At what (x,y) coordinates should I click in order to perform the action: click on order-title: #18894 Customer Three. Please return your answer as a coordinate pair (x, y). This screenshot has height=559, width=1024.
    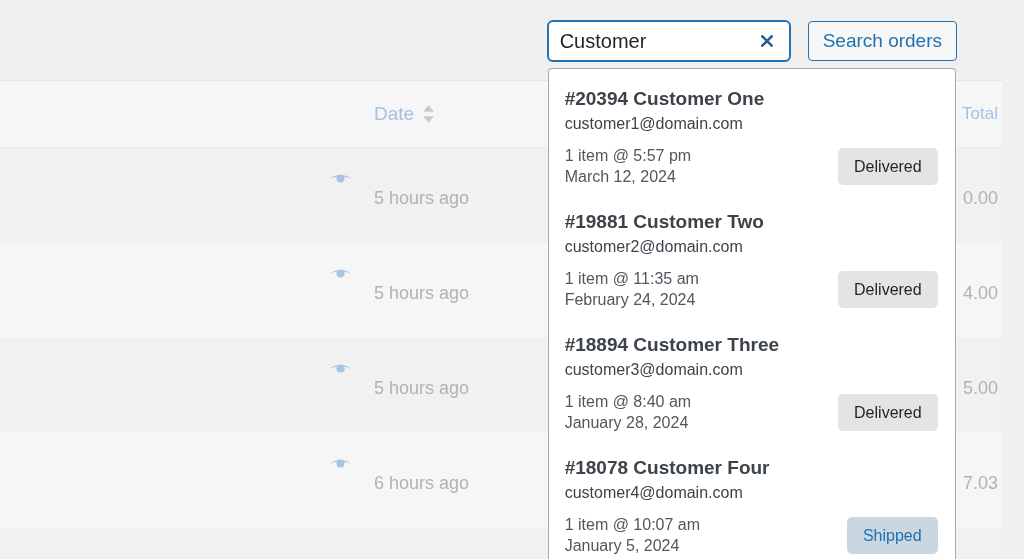
    Looking at the image, I should click on (672, 345).